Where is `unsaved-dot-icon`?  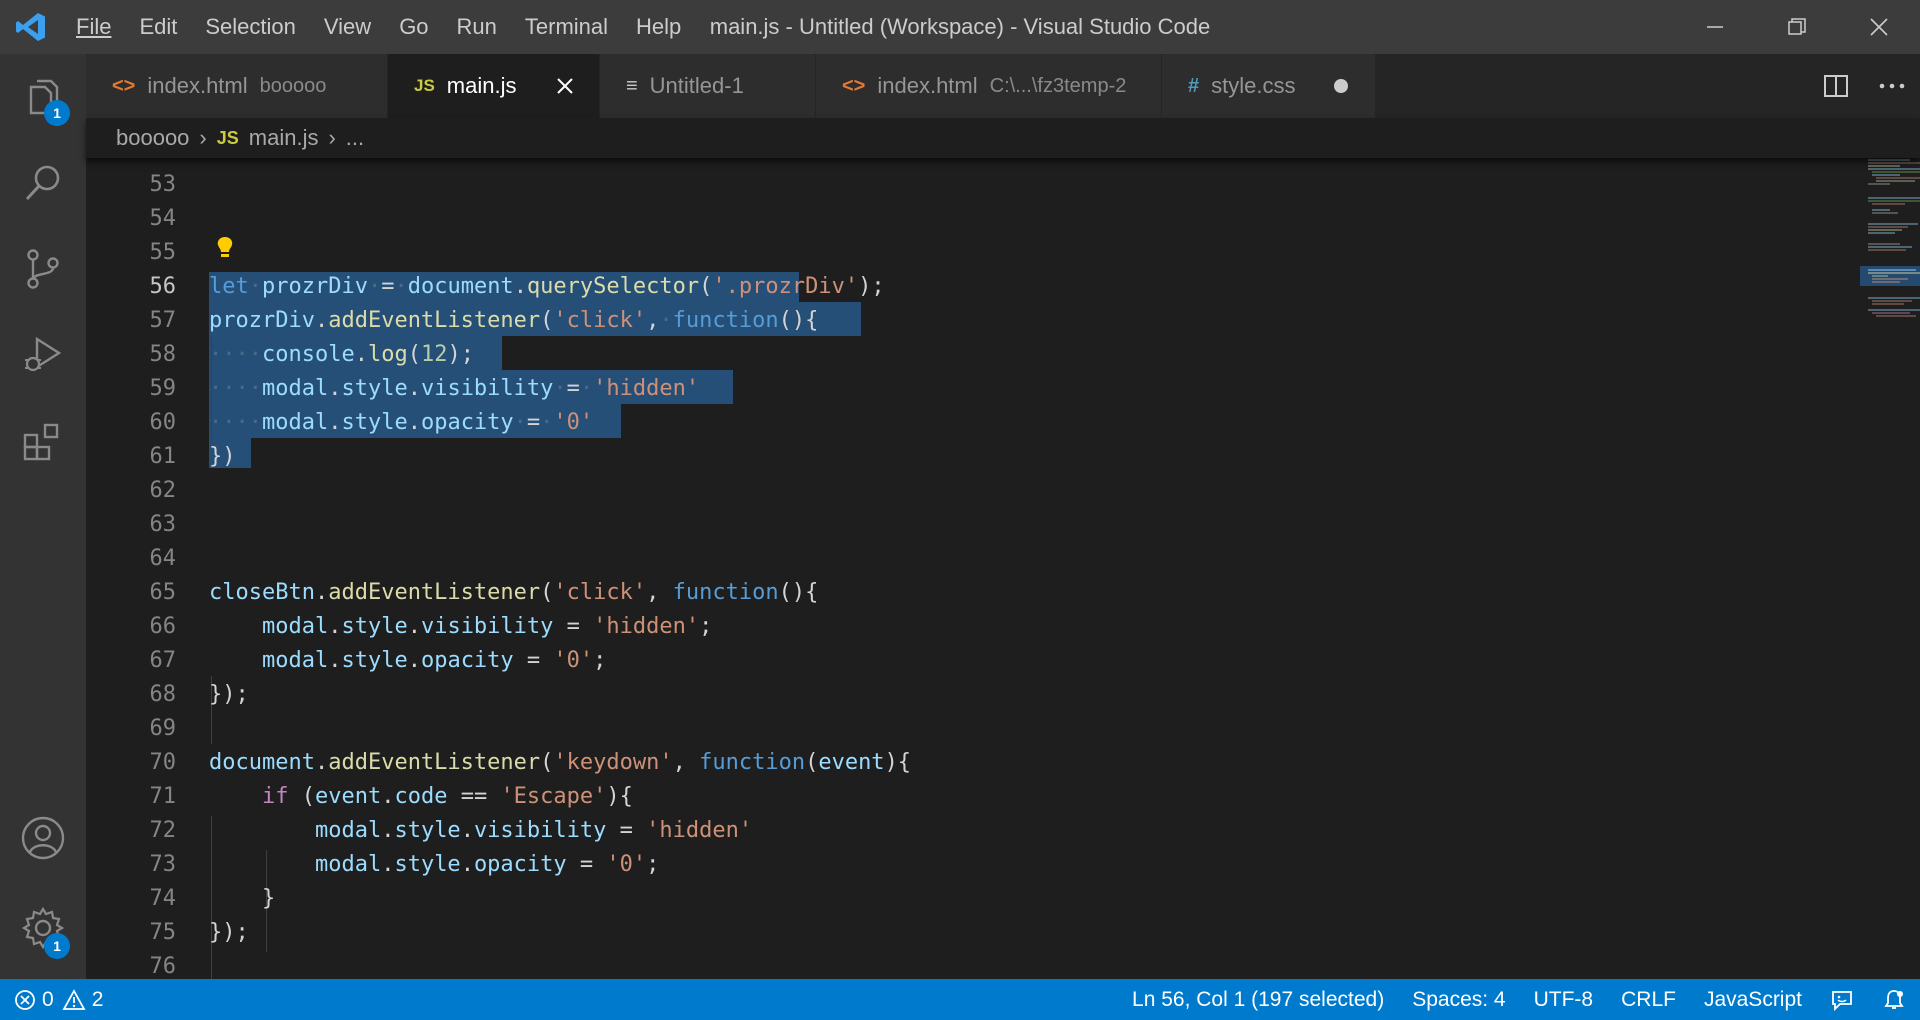
unsaved-dot-icon is located at coordinates (1341, 86).